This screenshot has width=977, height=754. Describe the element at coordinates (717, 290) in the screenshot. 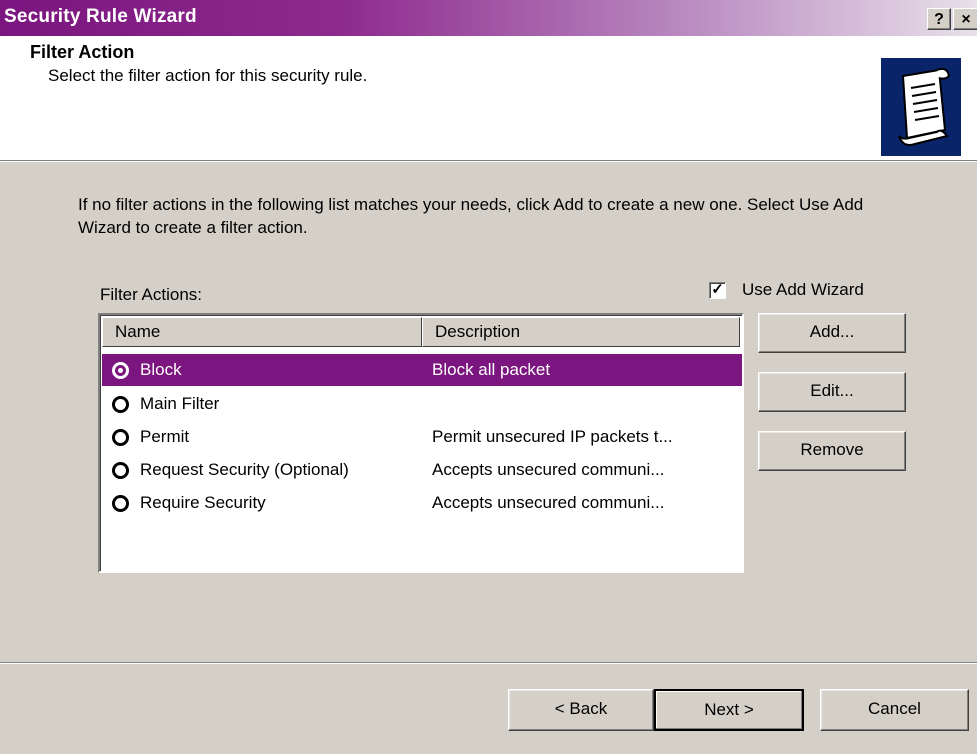

I see `checkbox-box: ✓` at that location.